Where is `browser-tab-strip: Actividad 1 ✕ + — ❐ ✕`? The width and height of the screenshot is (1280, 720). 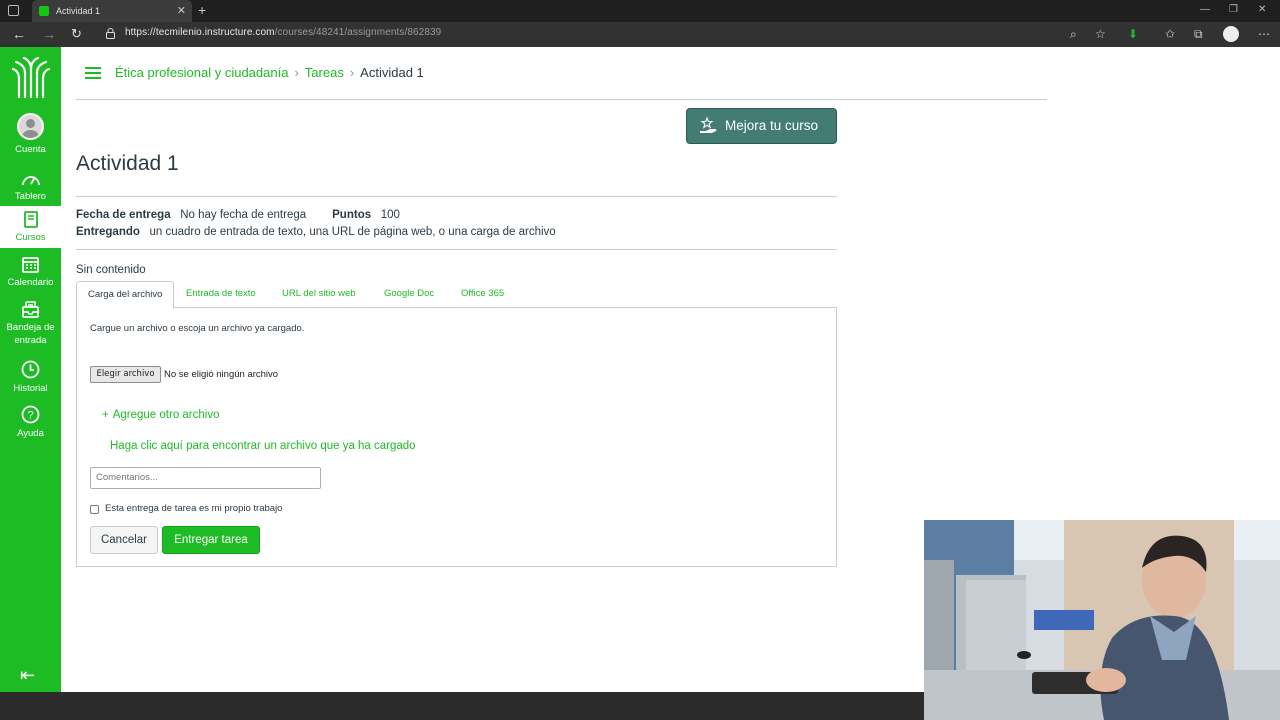 browser-tab-strip: Actividad 1 ✕ + — ❐ ✕ is located at coordinates (640, 11).